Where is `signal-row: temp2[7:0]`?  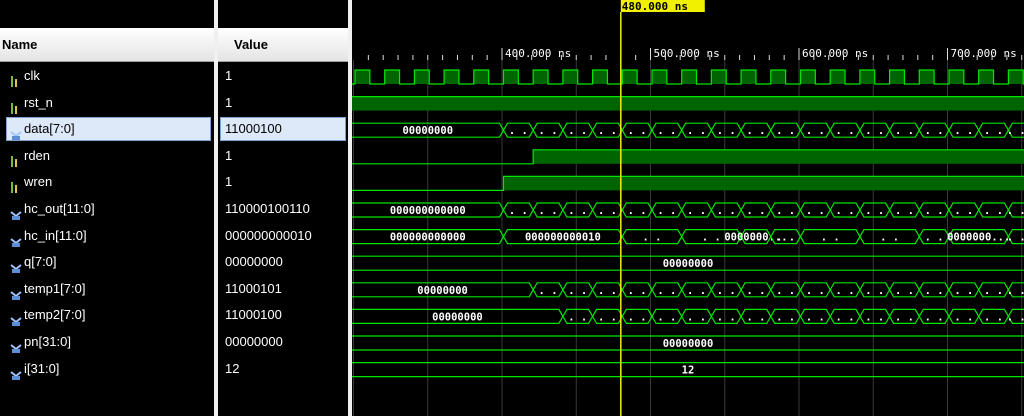 signal-row: temp2[7:0] is located at coordinates (107, 315).